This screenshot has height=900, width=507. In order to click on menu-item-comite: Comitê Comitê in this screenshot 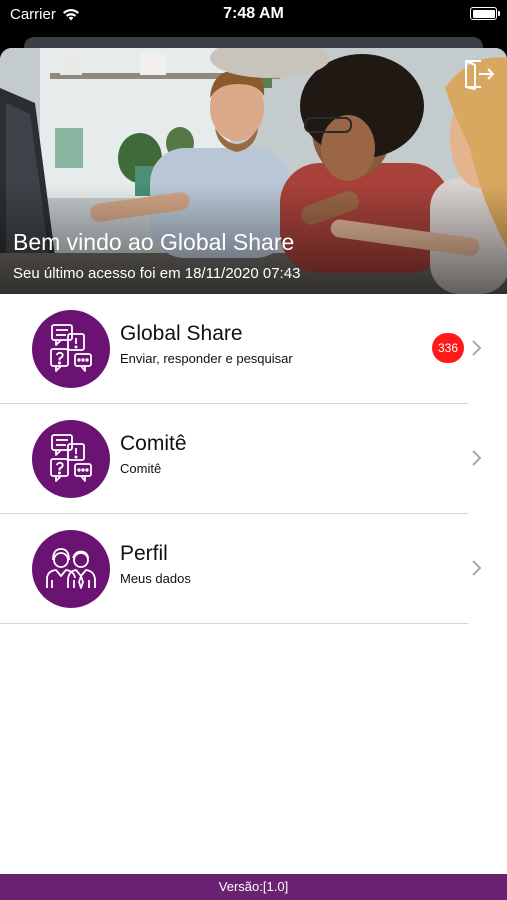, I will do `click(253, 459)`.